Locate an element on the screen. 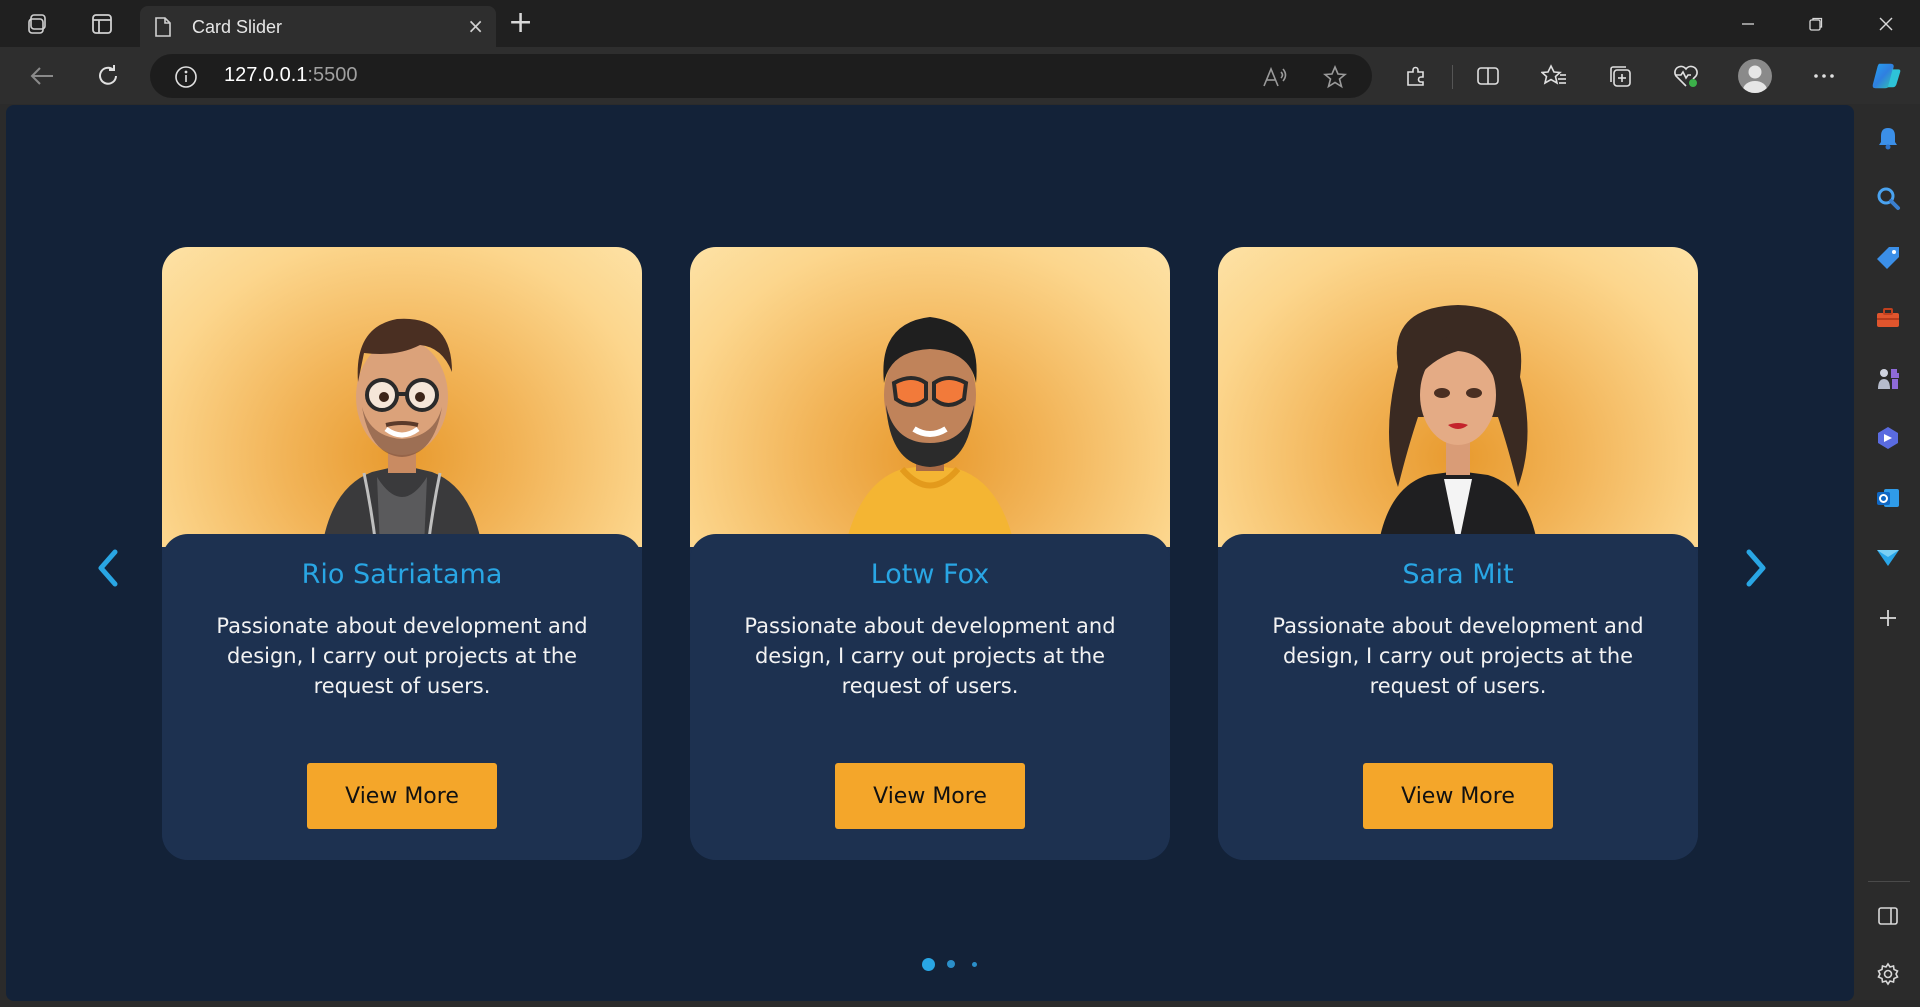 Image resolution: width=1920 pixels, height=1007 pixels. card-name: Sara Mit is located at coordinates (1458, 574).